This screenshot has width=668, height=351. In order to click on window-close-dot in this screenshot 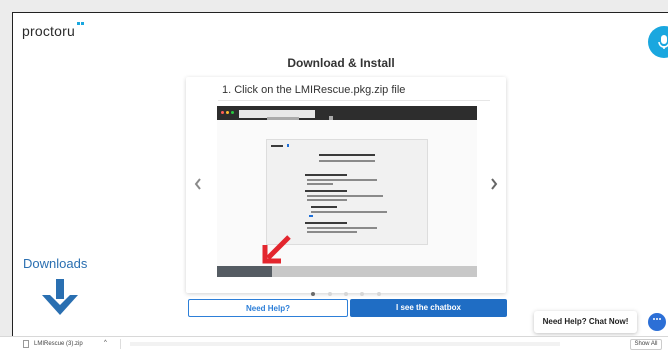, I will do `click(222, 112)`.